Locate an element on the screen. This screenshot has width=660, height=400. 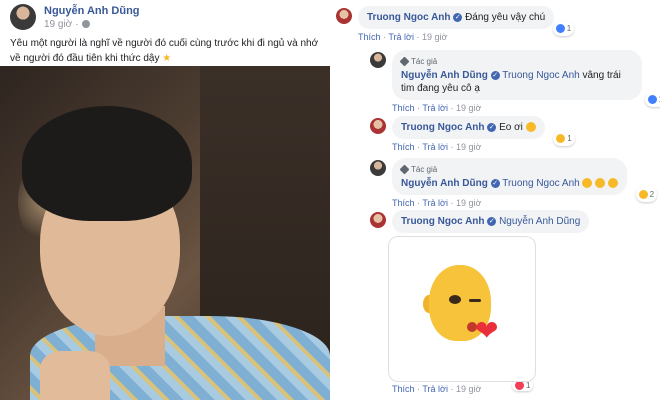
comment-bubble: Truong Ngoc Anh ✓ Đáng yêu vậy chú 1 is located at coordinates (466, 21).